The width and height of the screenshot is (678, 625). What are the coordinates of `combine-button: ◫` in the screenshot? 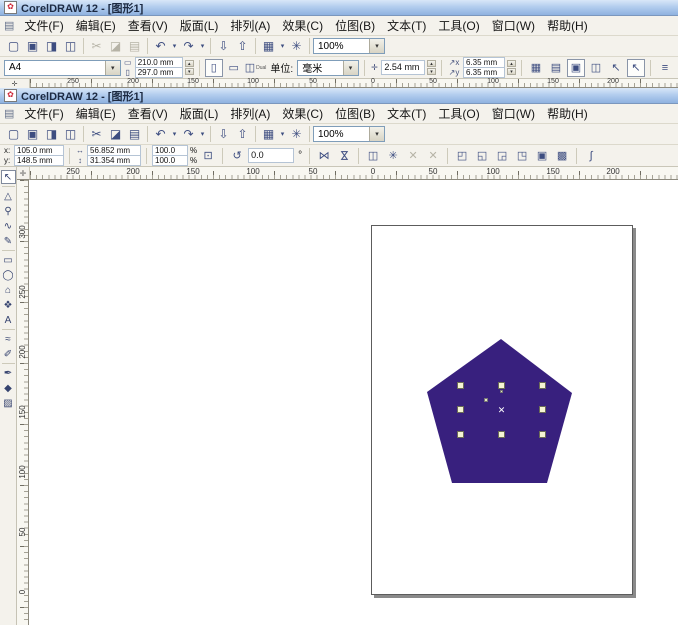 It's located at (373, 156).